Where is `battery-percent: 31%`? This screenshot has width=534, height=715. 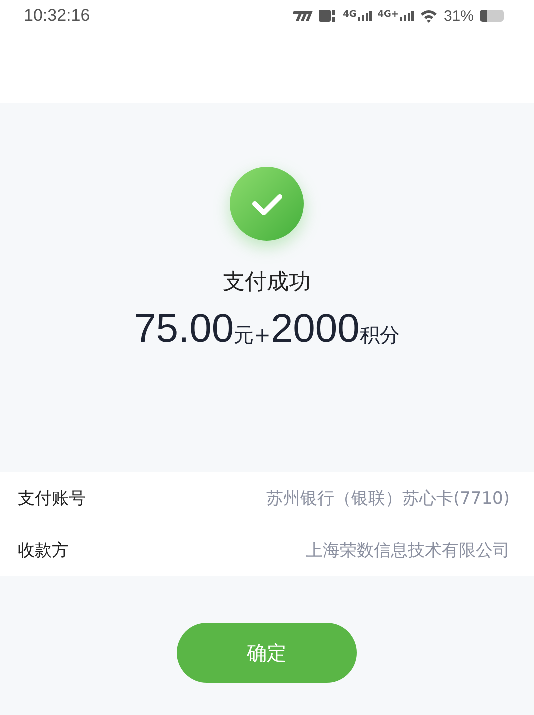 battery-percent: 31% is located at coordinates (459, 16).